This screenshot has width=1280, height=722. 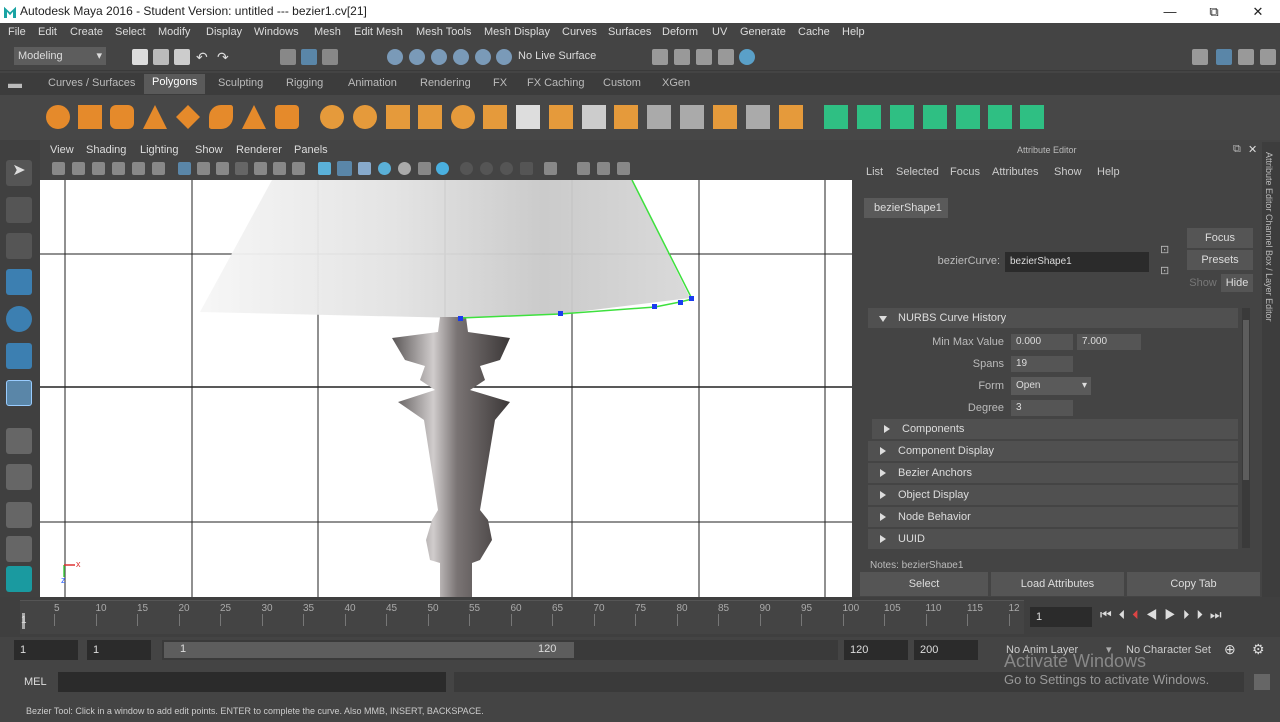 I want to click on paint-select-tool-icon, so click(x=19, y=246).